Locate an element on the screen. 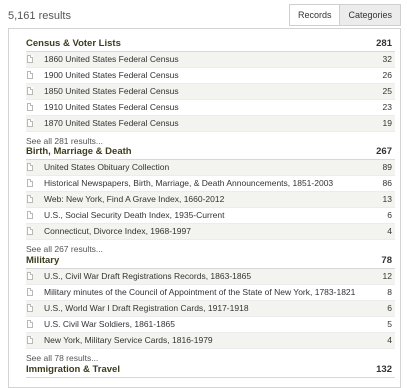  collection-count: 19 is located at coordinates (387, 123).